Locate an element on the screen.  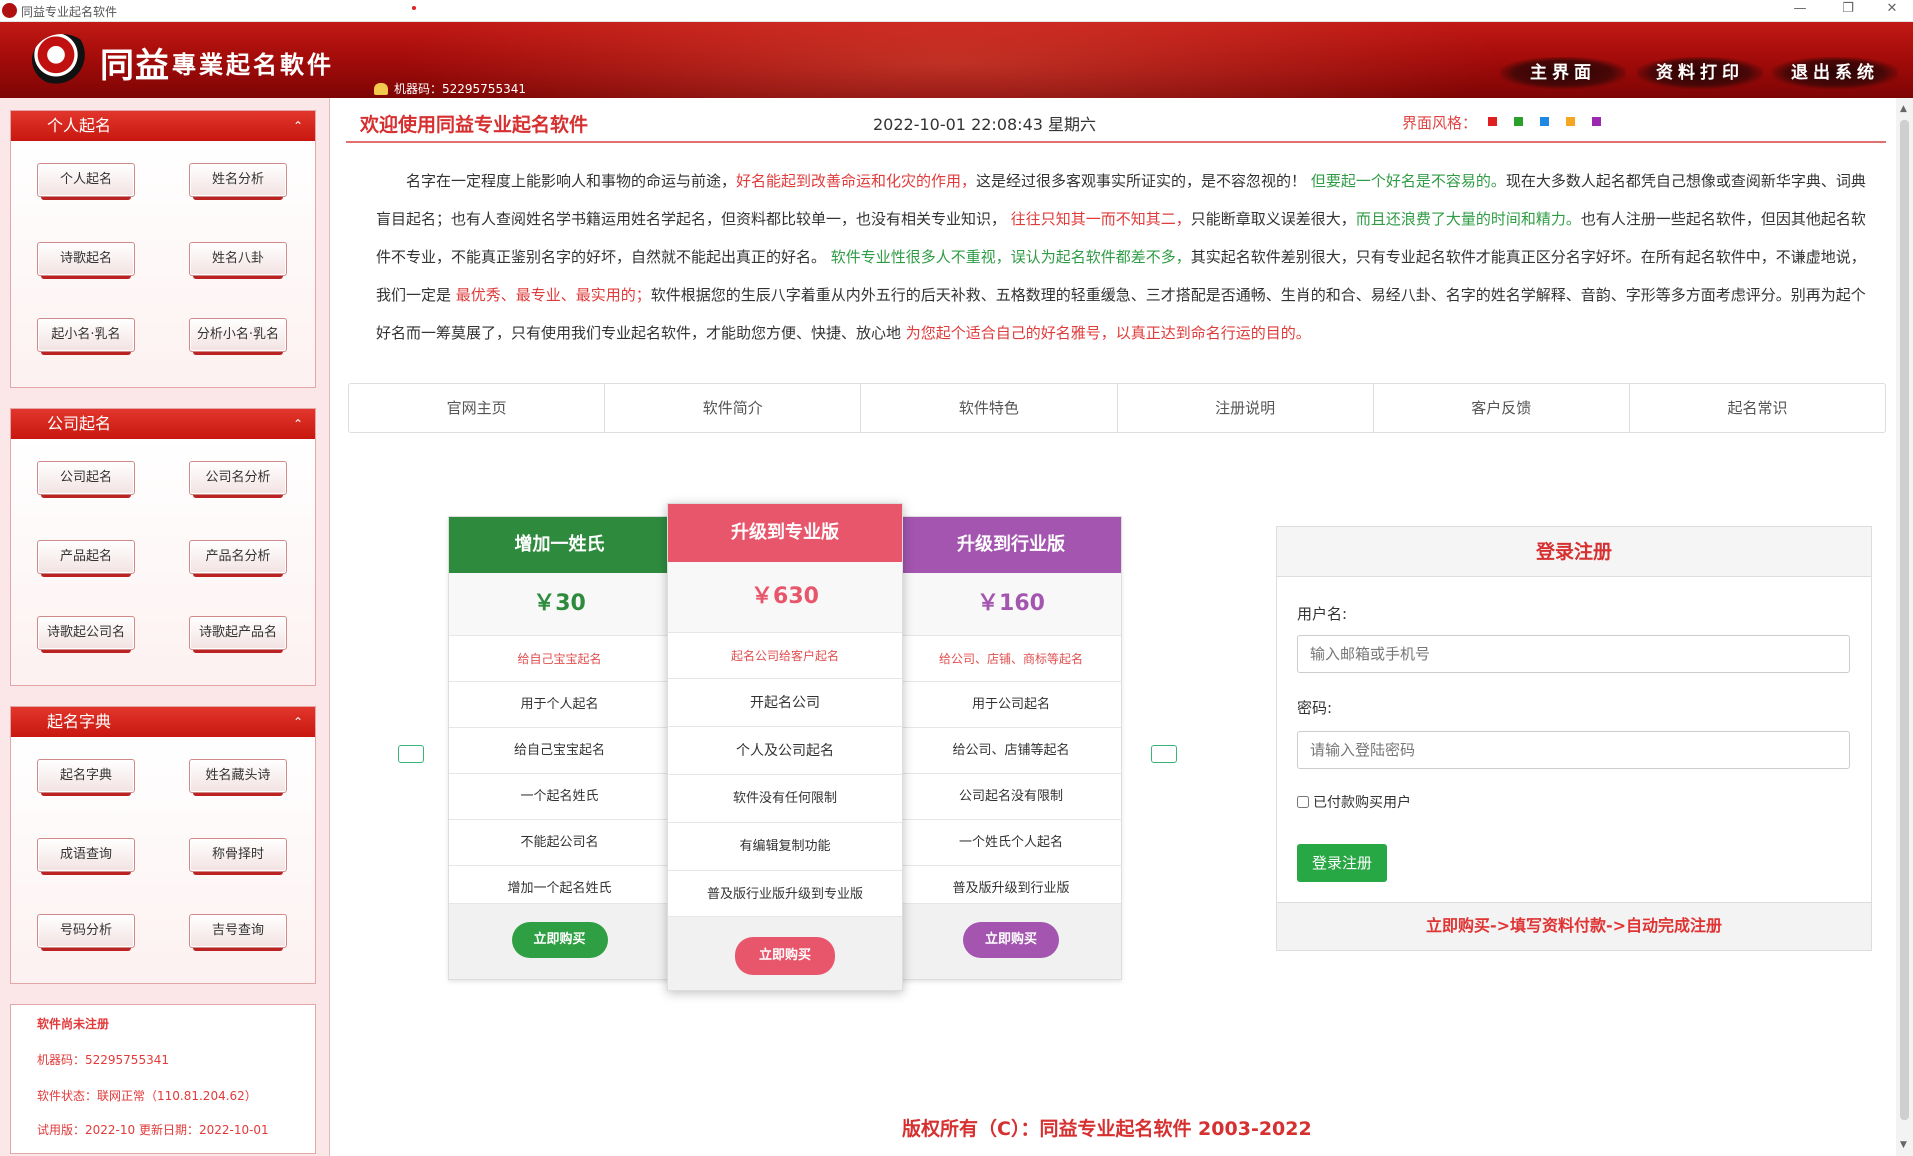
tab-features: 软件特色 is located at coordinates (989, 408).